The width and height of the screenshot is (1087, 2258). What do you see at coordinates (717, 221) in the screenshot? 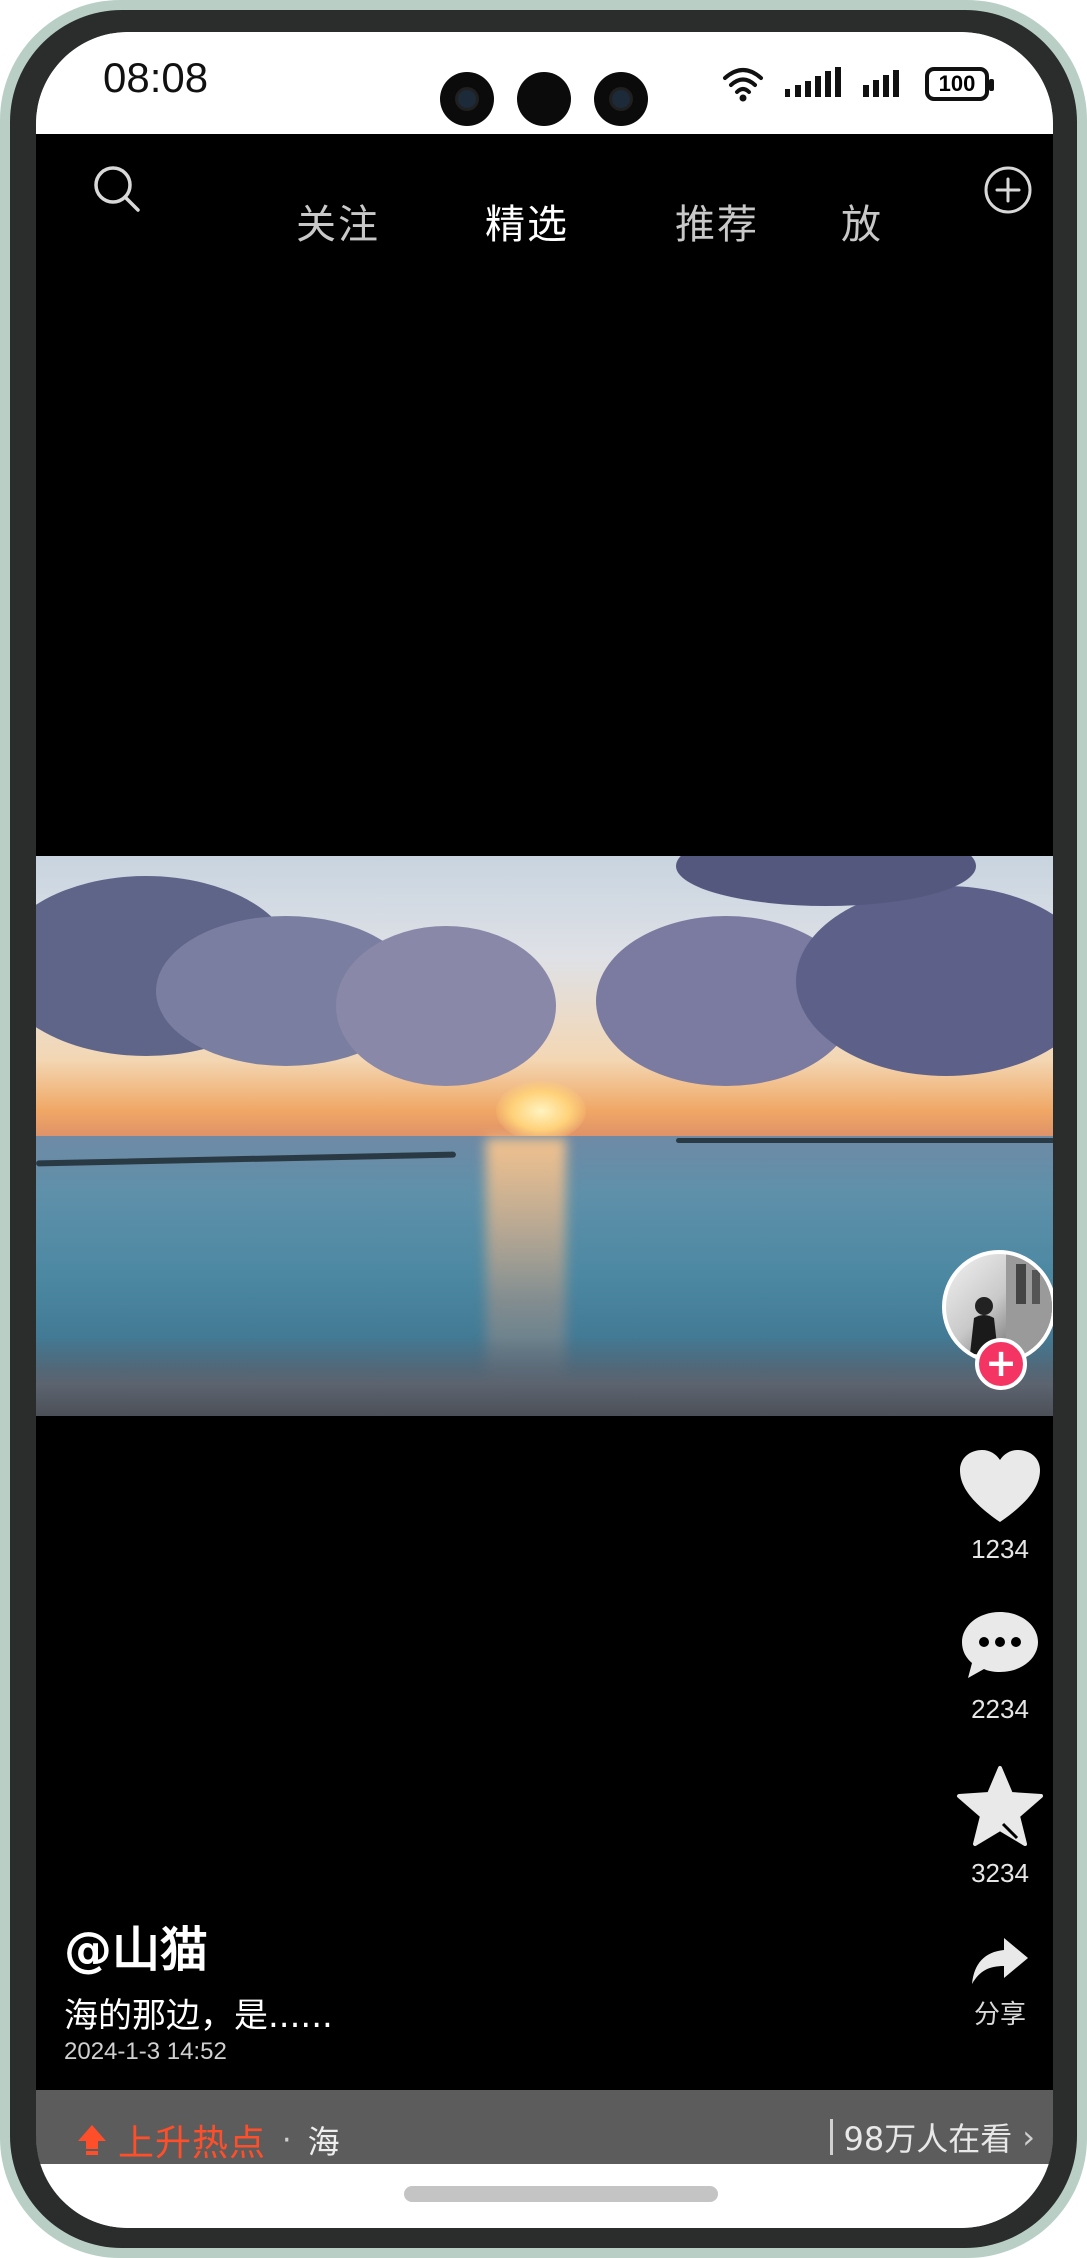
I see `tab-recommend: 推荐` at bounding box center [717, 221].